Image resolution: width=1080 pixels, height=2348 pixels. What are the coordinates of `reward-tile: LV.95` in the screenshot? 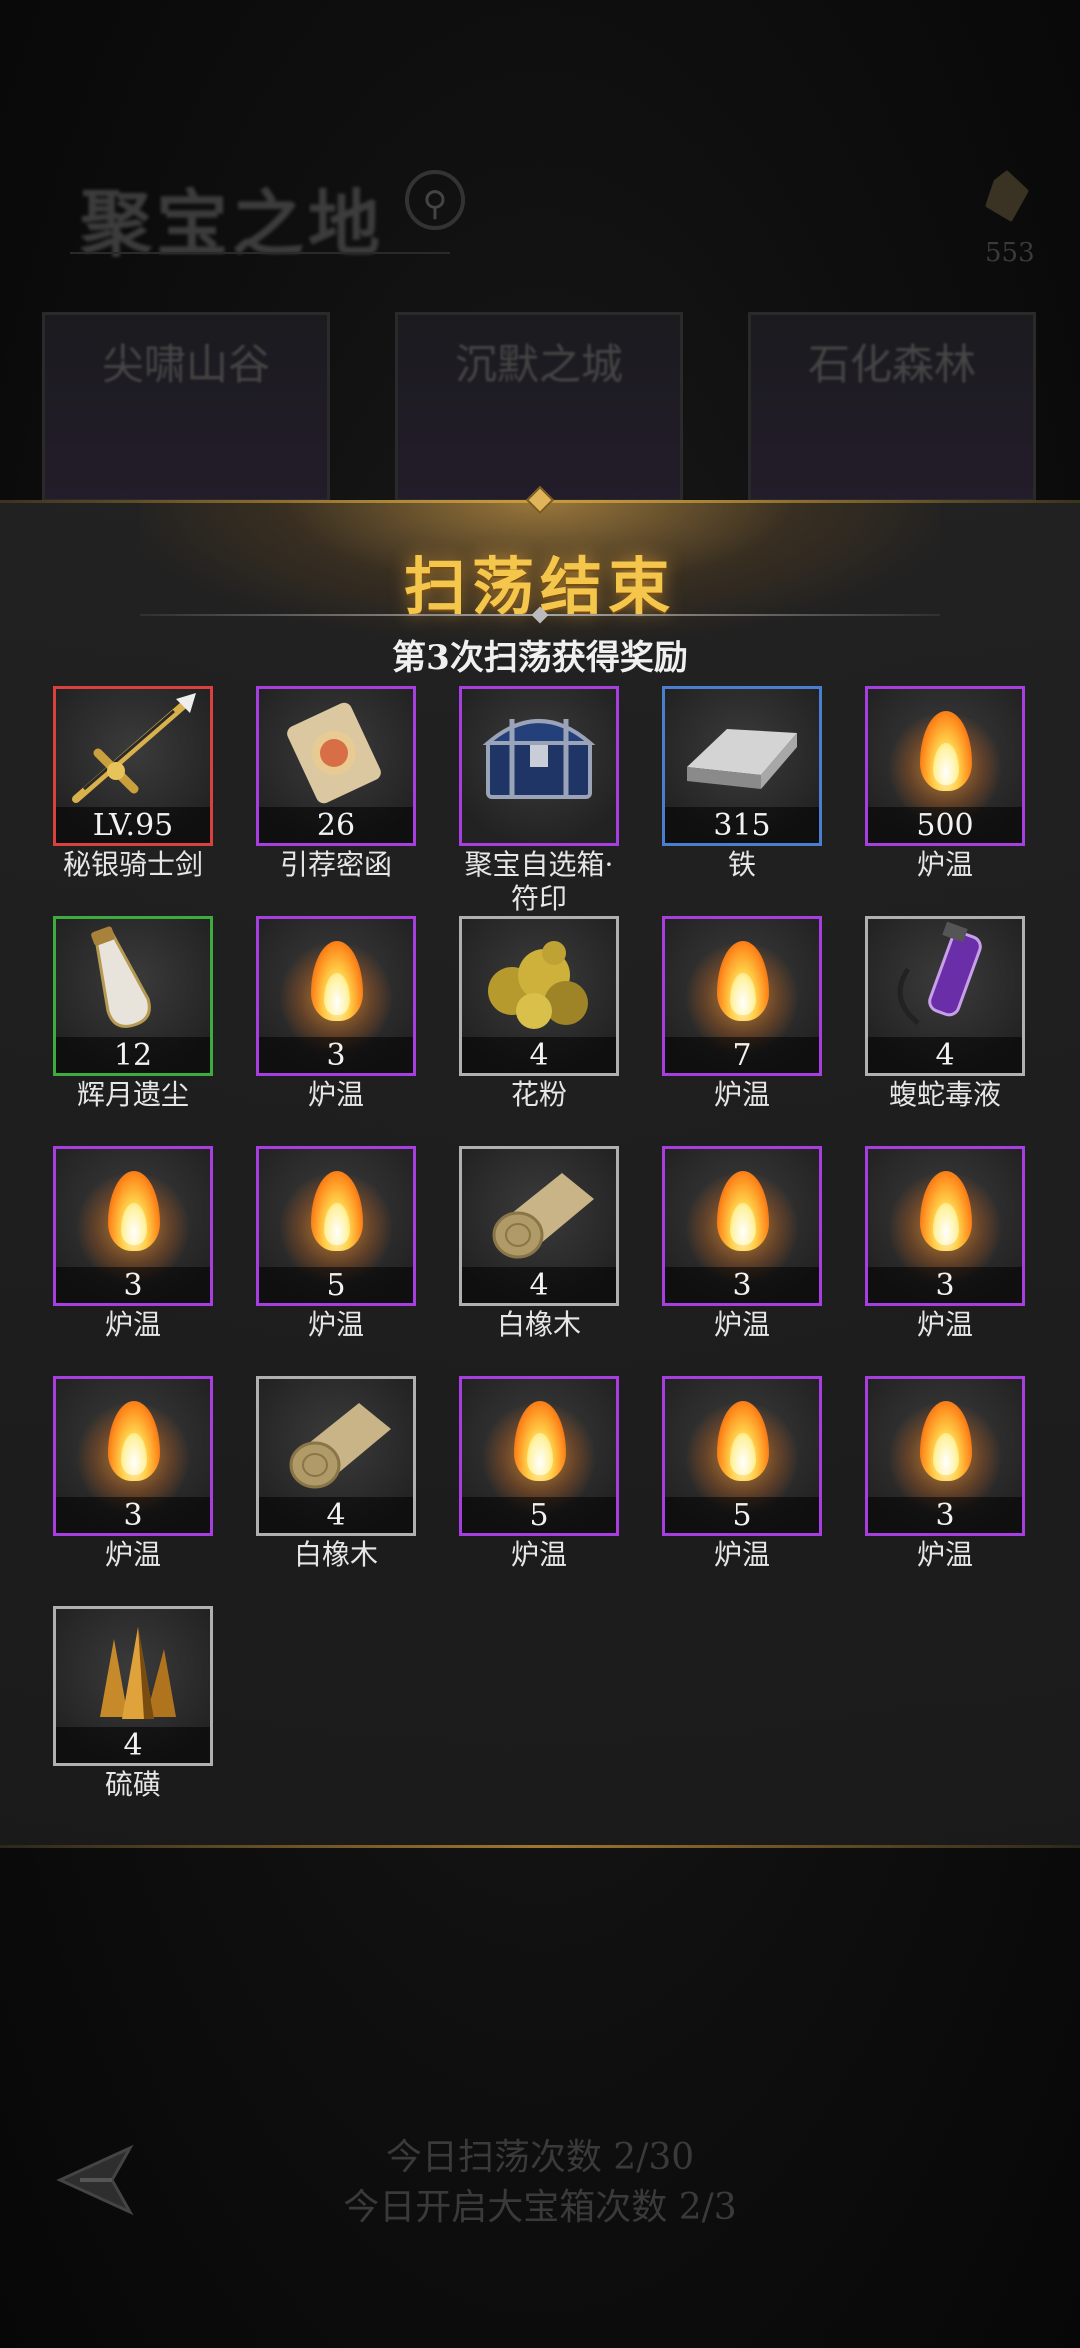 It's located at (133, 766).